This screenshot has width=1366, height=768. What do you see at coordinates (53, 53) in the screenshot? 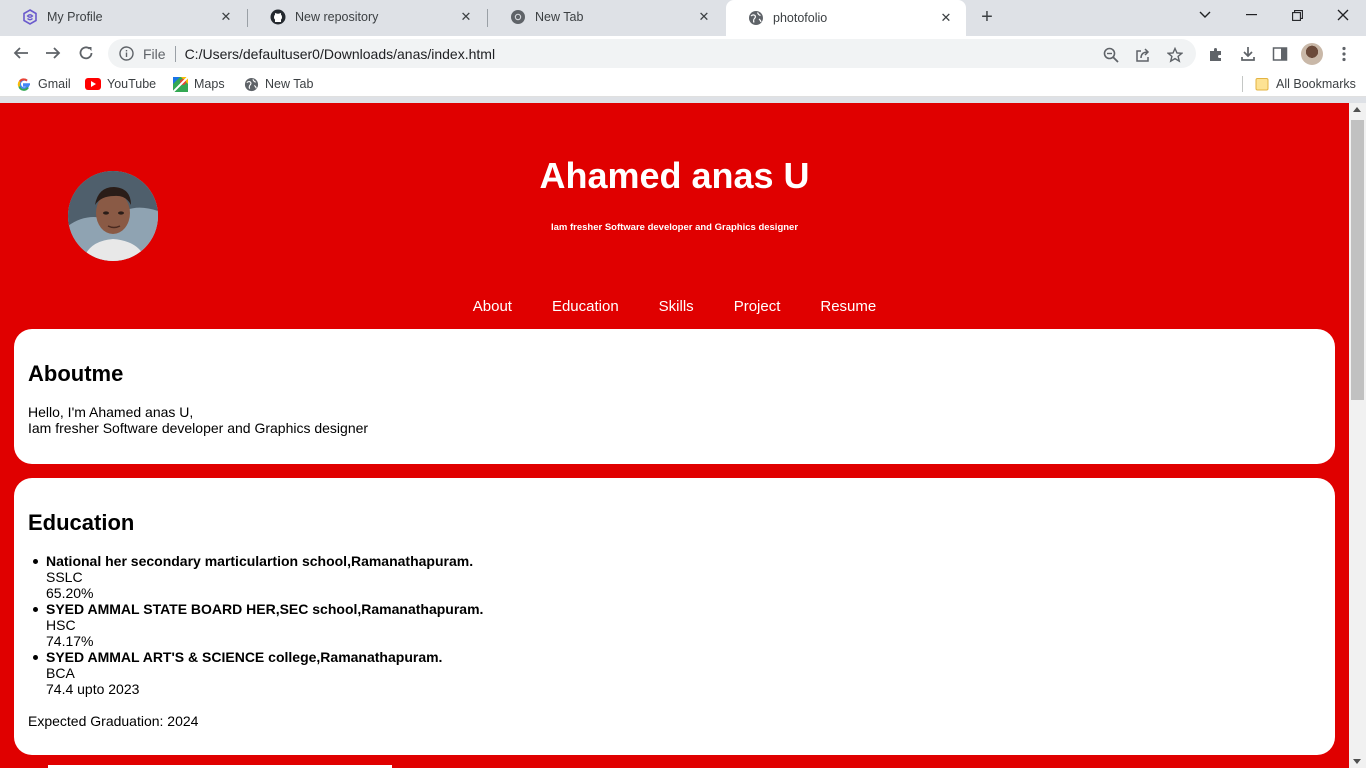
I see `forward-arrow-icon` at bounding box center [53, 53].